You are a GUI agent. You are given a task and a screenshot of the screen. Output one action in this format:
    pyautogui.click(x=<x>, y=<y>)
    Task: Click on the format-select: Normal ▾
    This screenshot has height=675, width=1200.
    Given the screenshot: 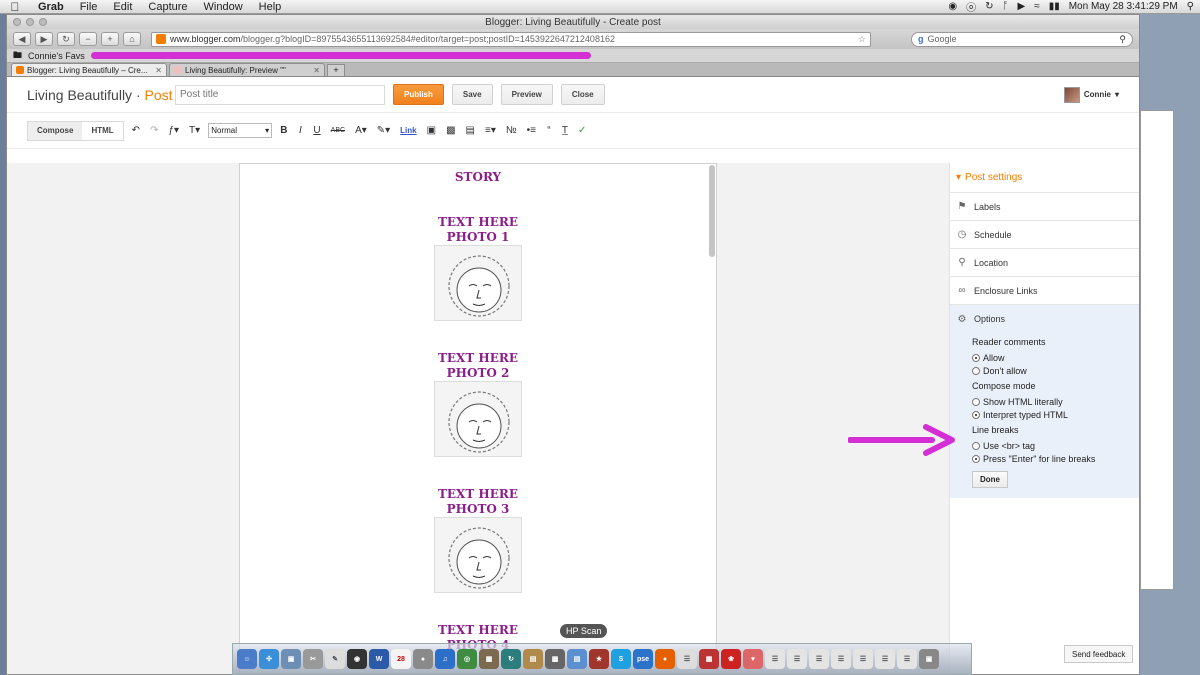 What is the action you would take?
    pyautogui.click(x=240, y=130)
    